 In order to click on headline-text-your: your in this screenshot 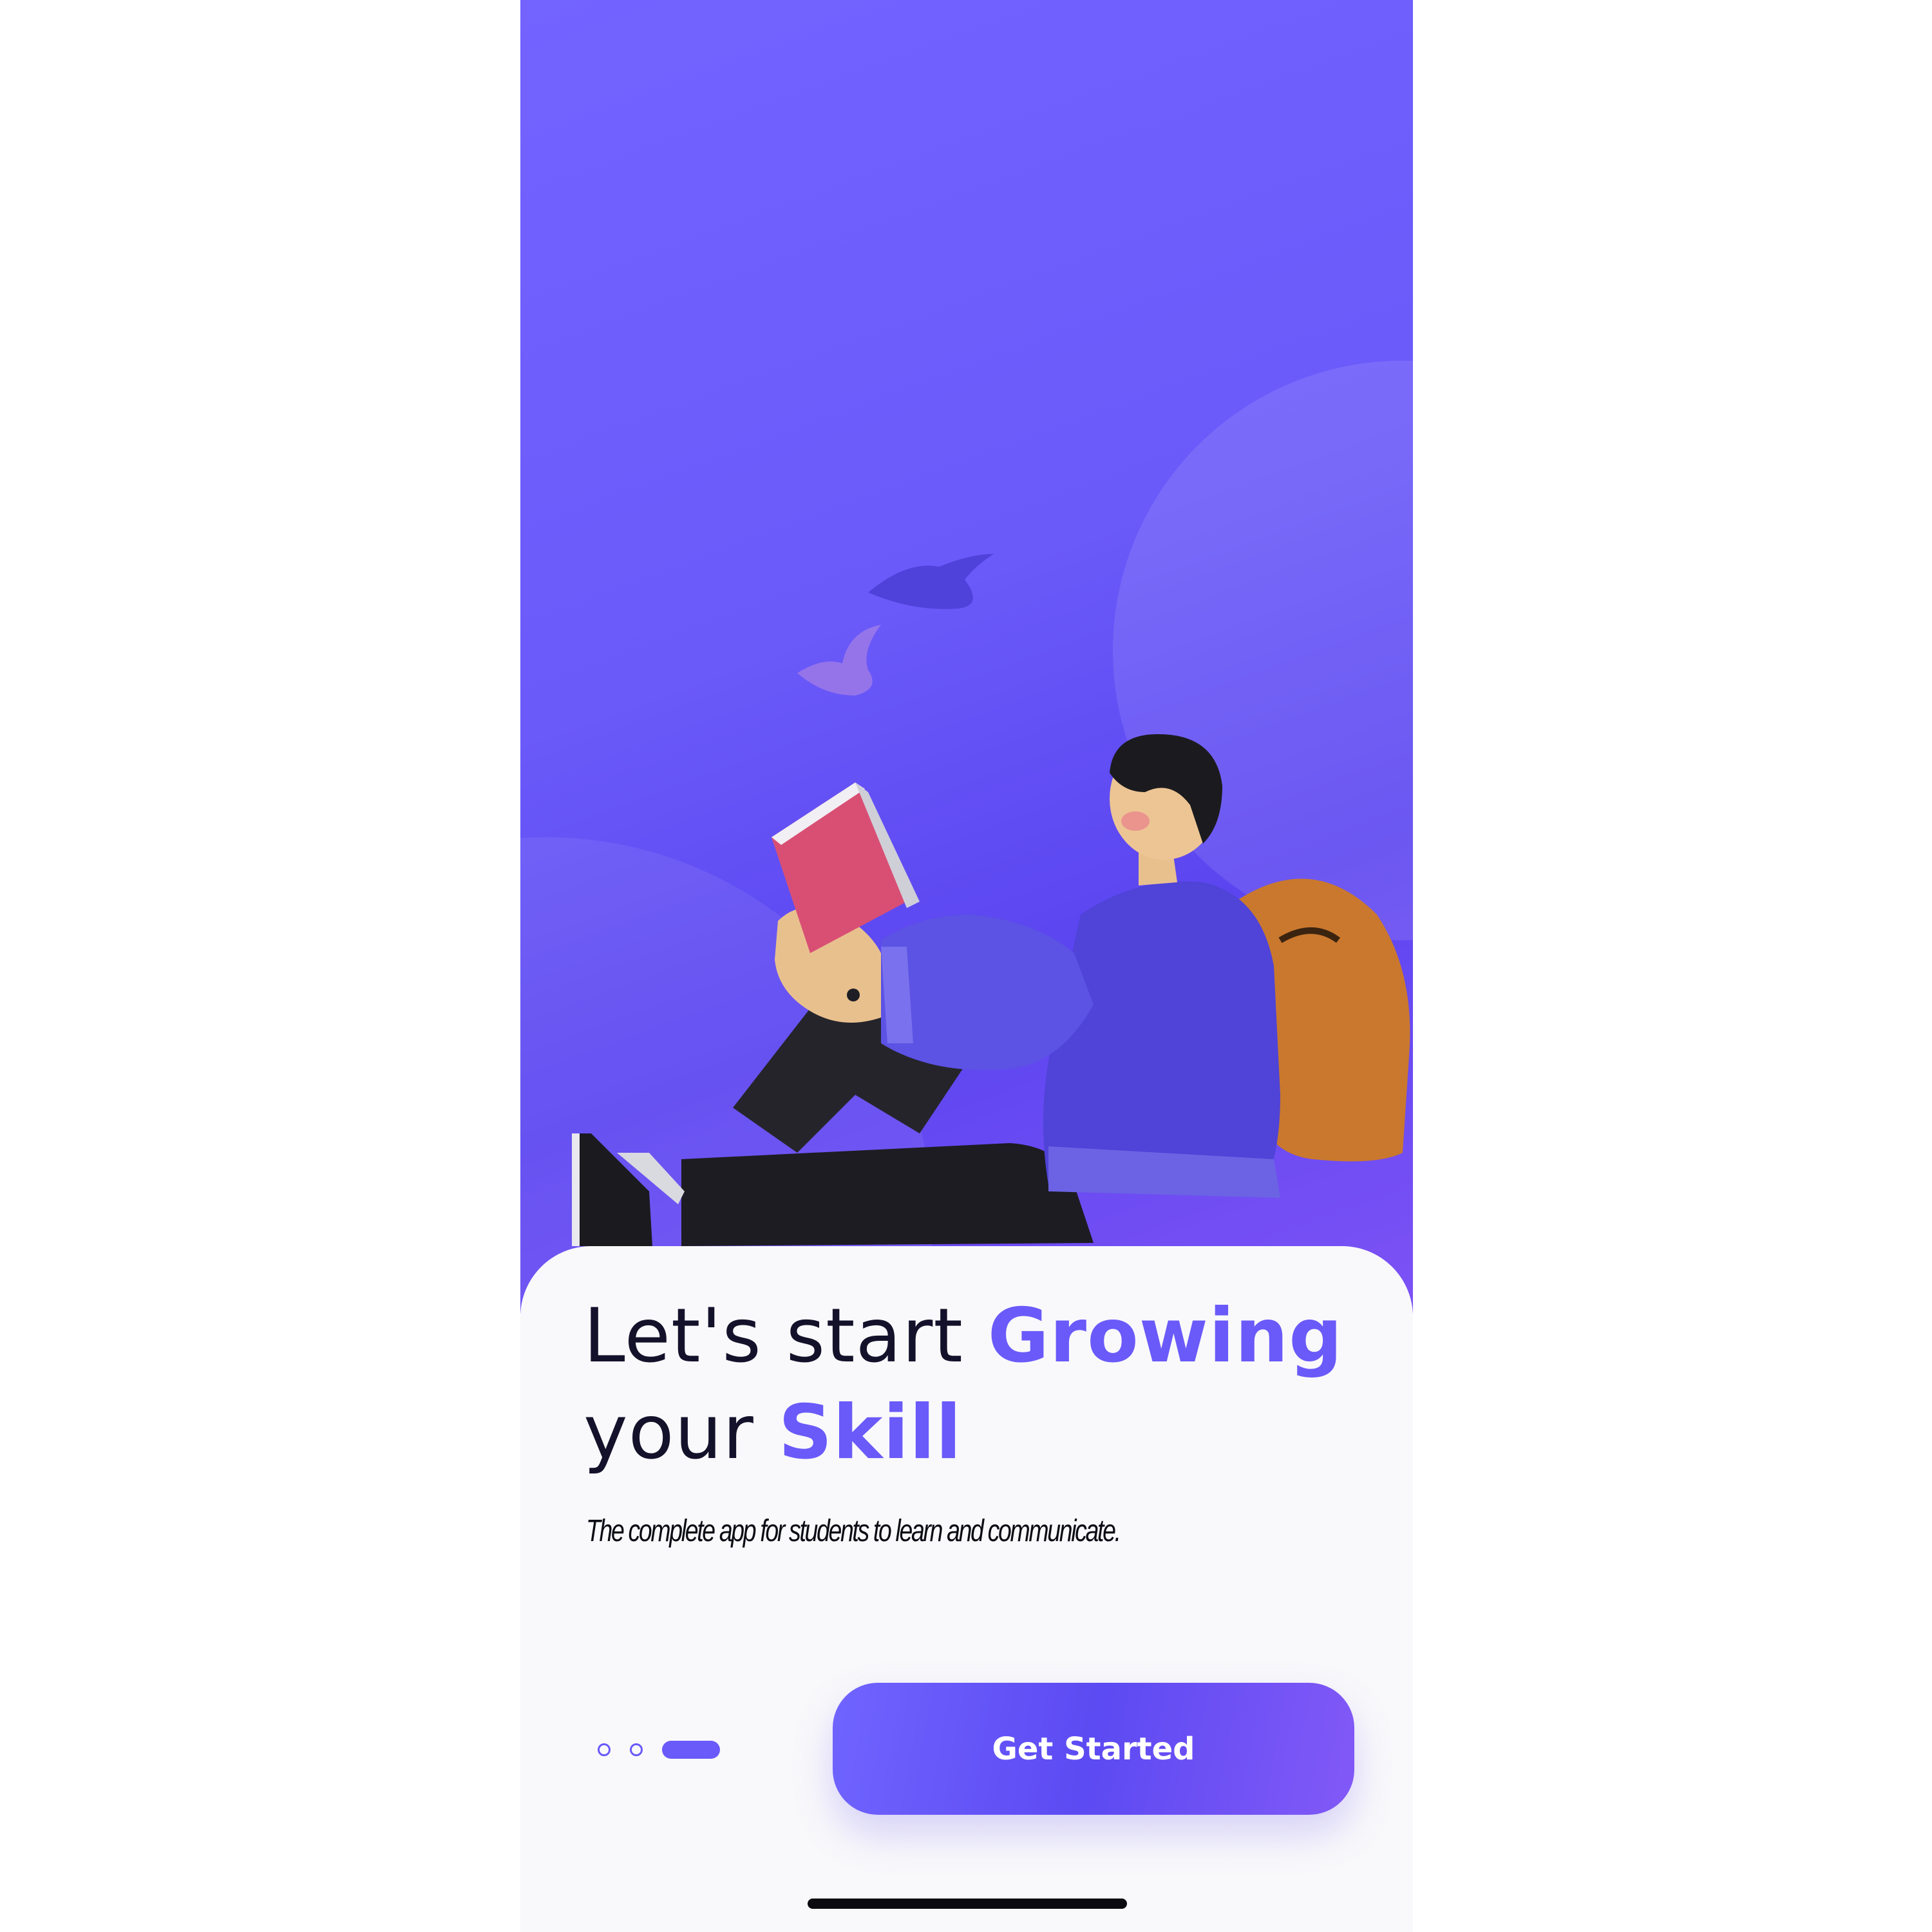, I will do `click(681, 1432)`.